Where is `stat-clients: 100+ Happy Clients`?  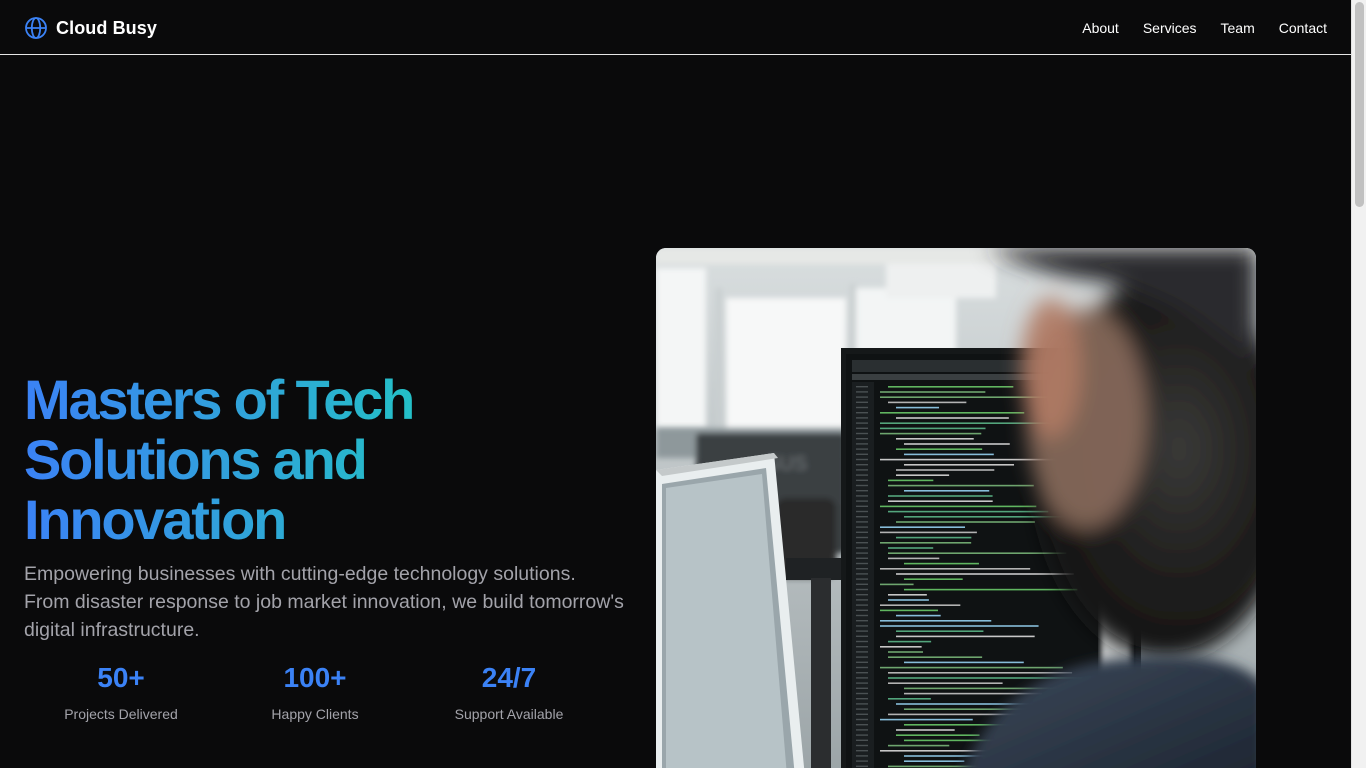 stat-clients: 100+ Happy Clients is located at coordinates (315, 691).